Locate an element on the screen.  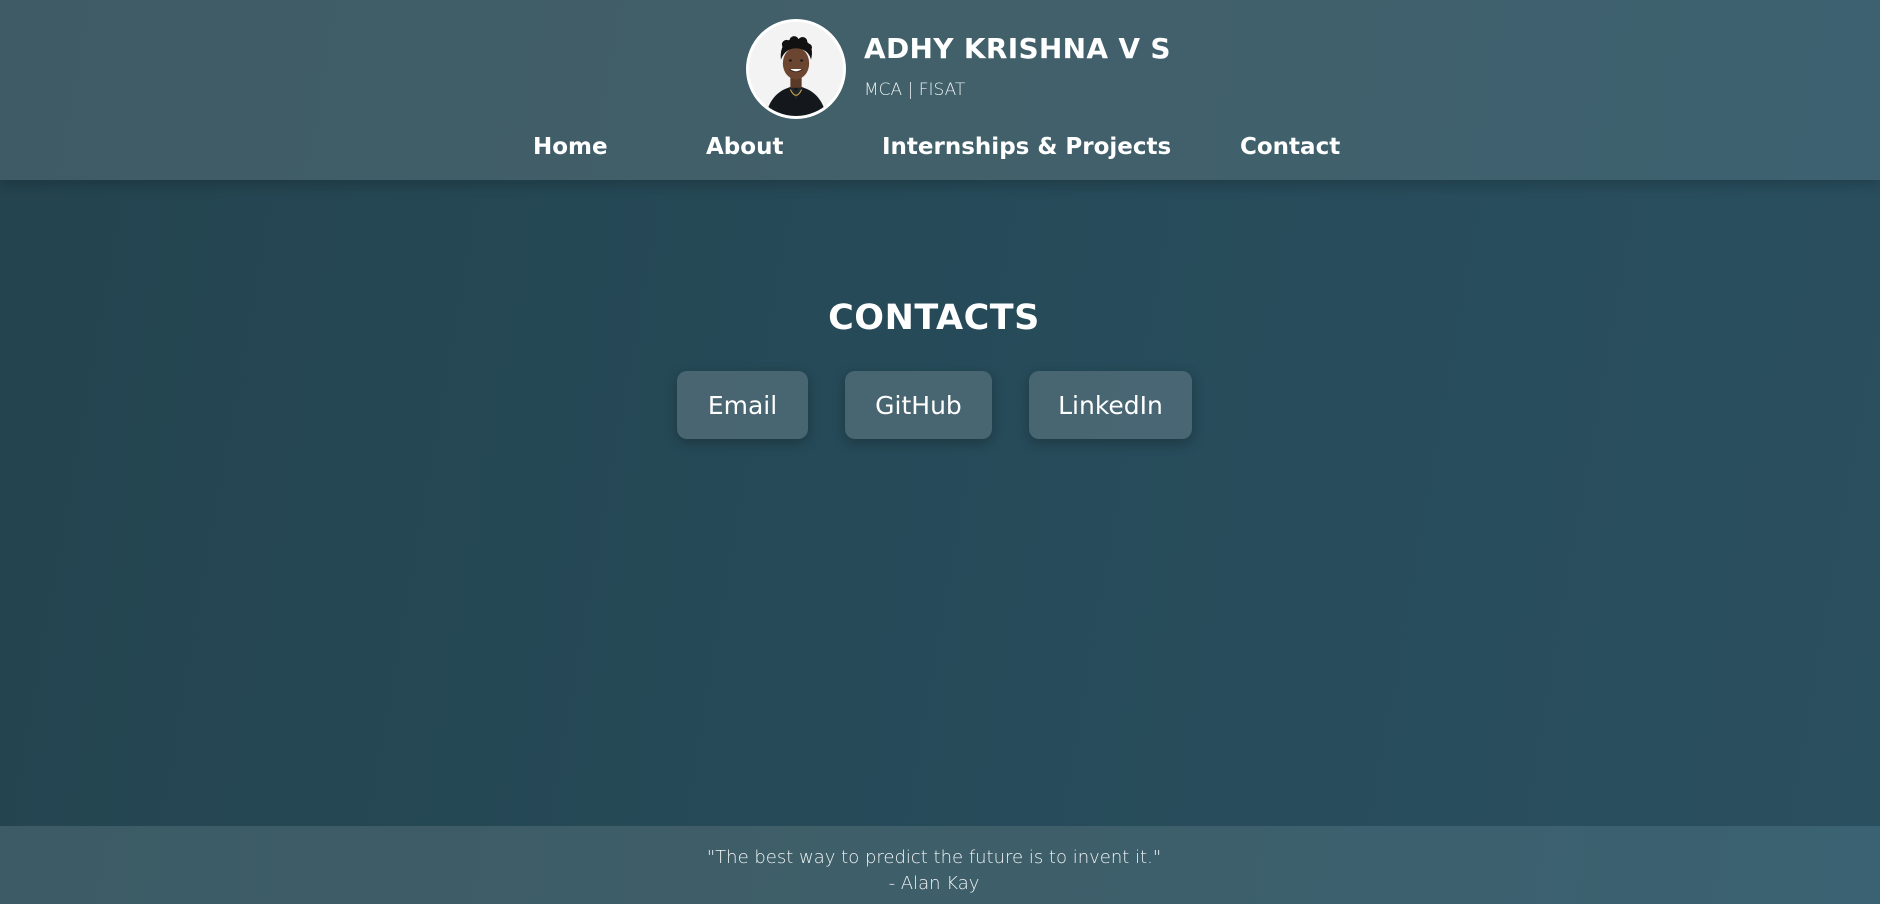
nav-link-internships-projects: Internships & Projects is located at coordinates (1026, 147).